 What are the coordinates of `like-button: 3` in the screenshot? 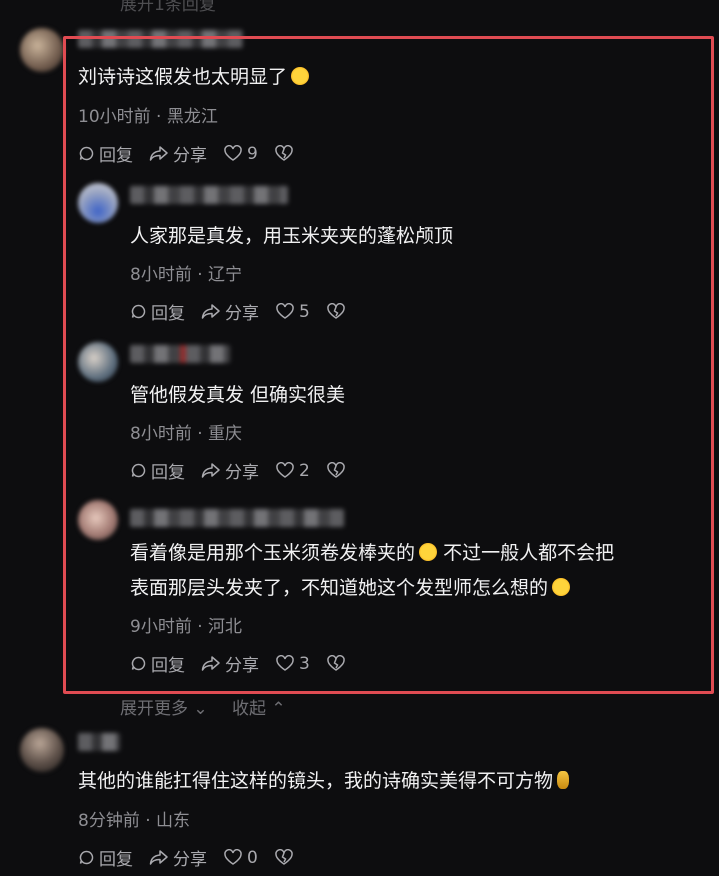 It's located at (292, 664).